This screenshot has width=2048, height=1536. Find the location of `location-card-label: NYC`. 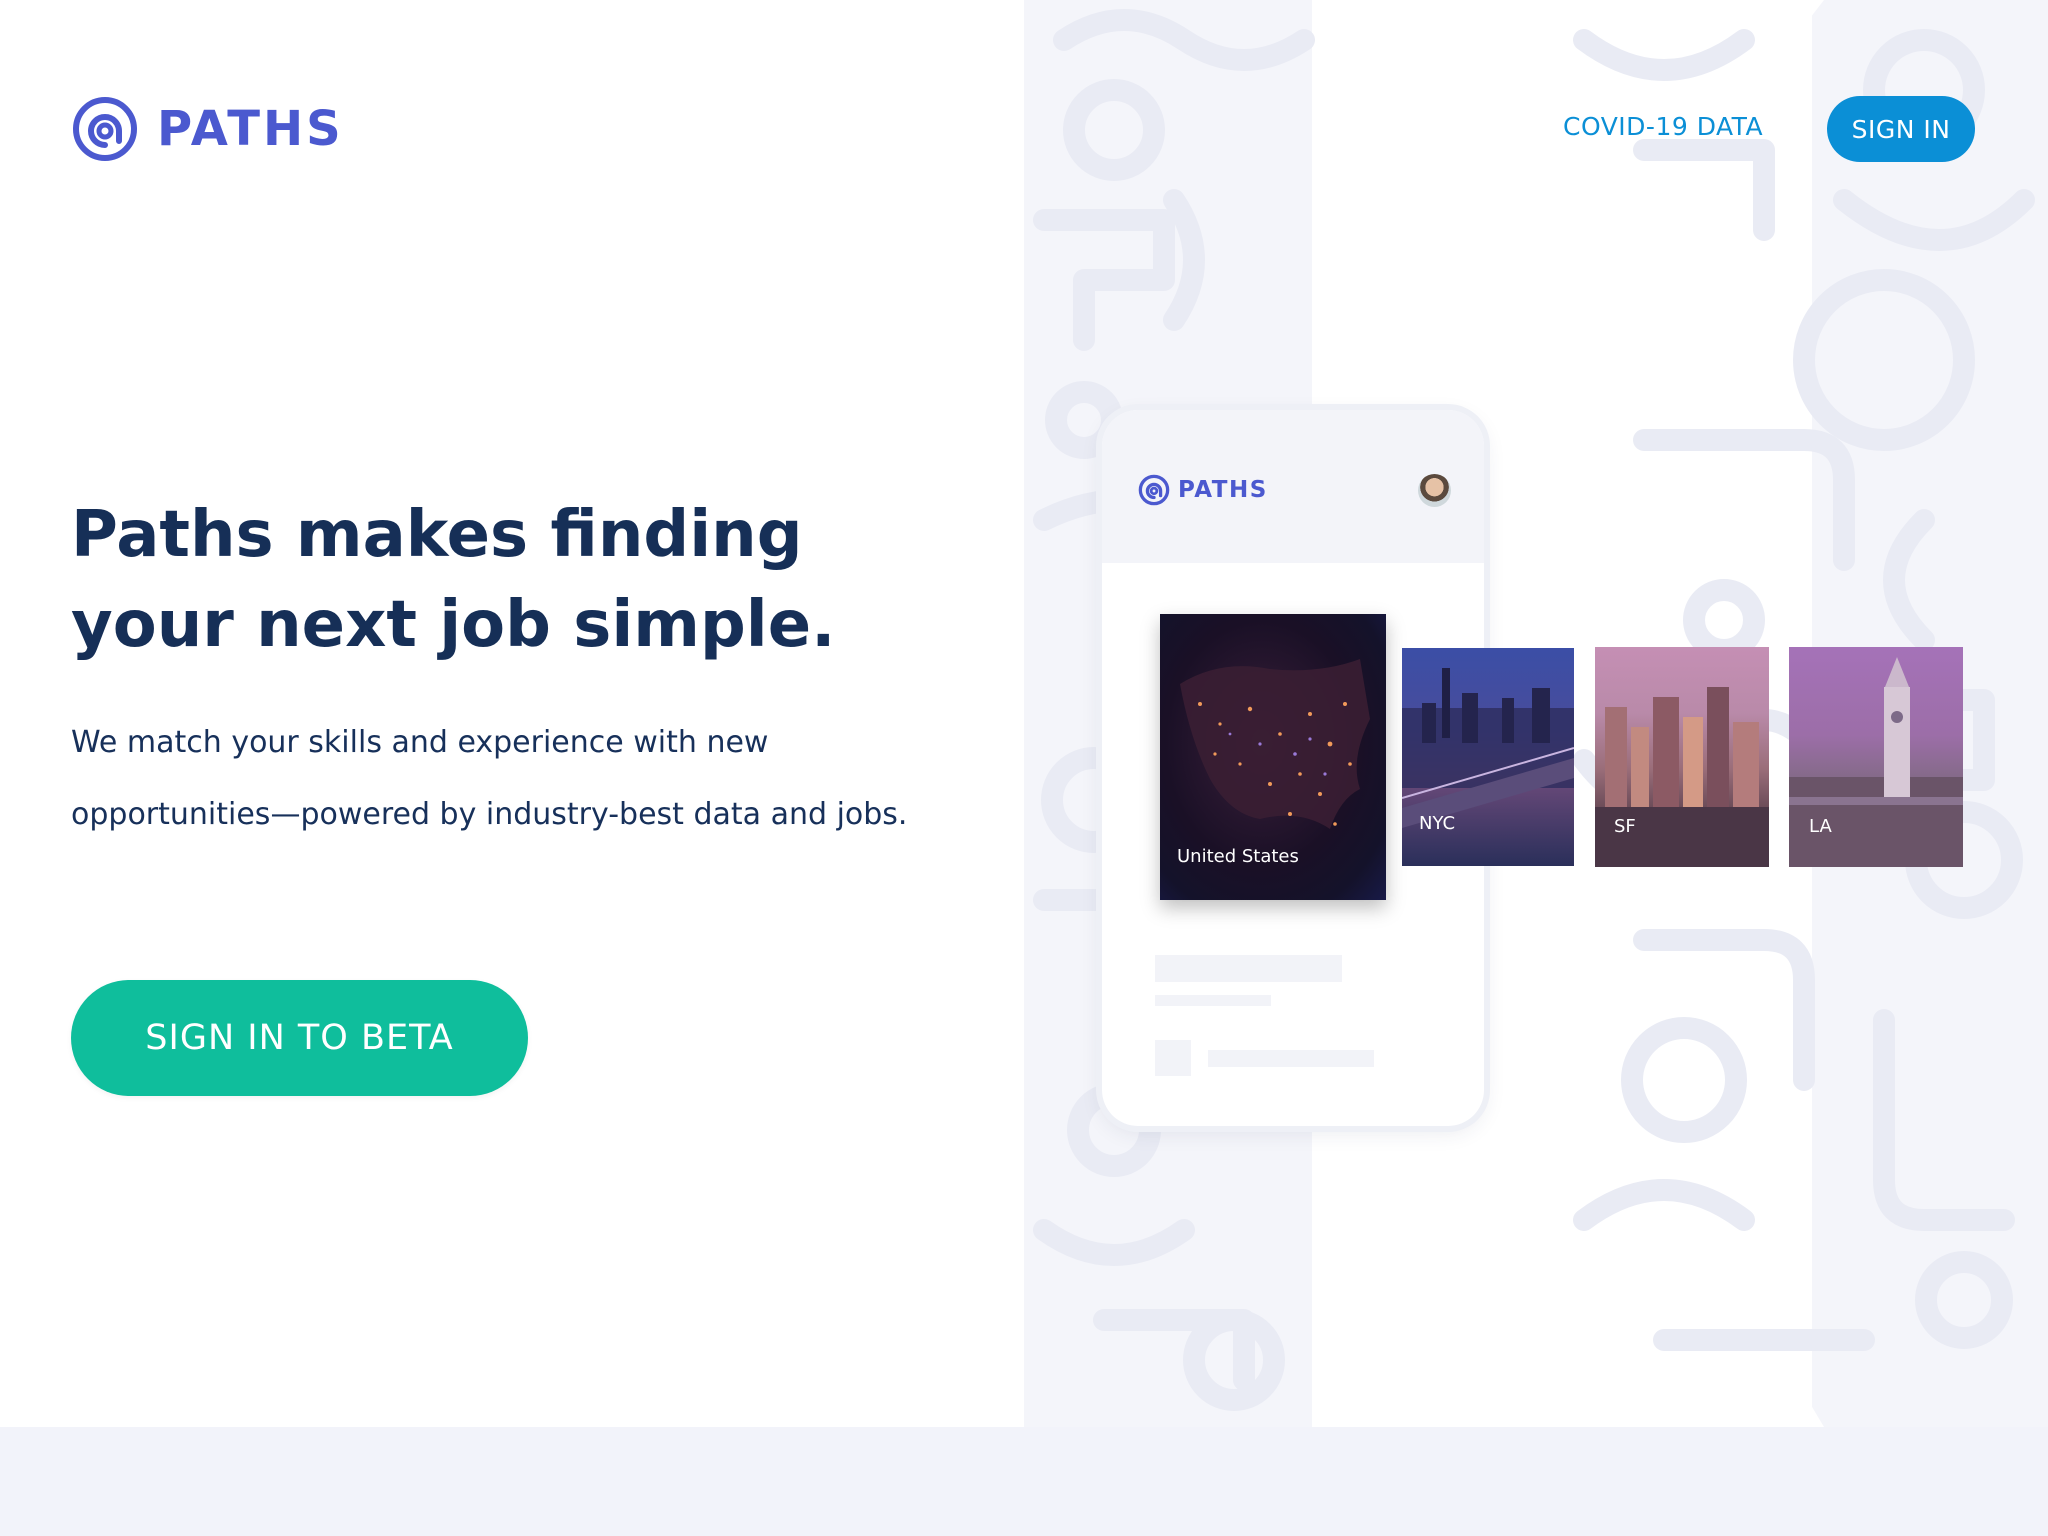

location-card-label: NYC is located at coordinates (1437, 823).